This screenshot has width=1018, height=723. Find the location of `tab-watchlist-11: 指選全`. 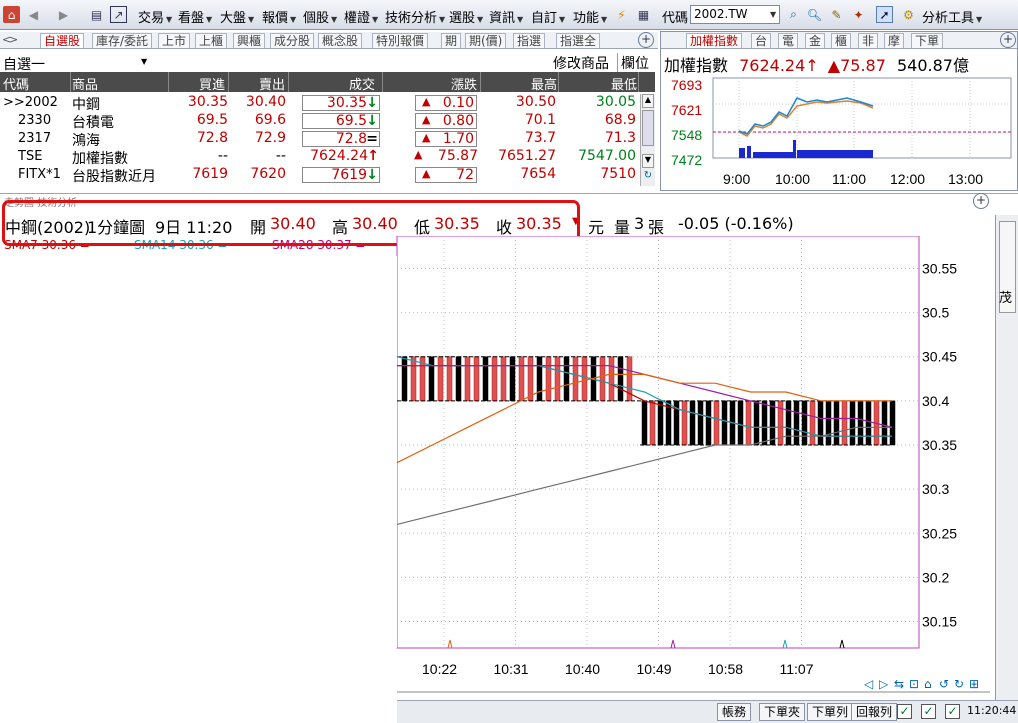

tab-watchlist-11: 指選全 is located at coordinates (578, 40).